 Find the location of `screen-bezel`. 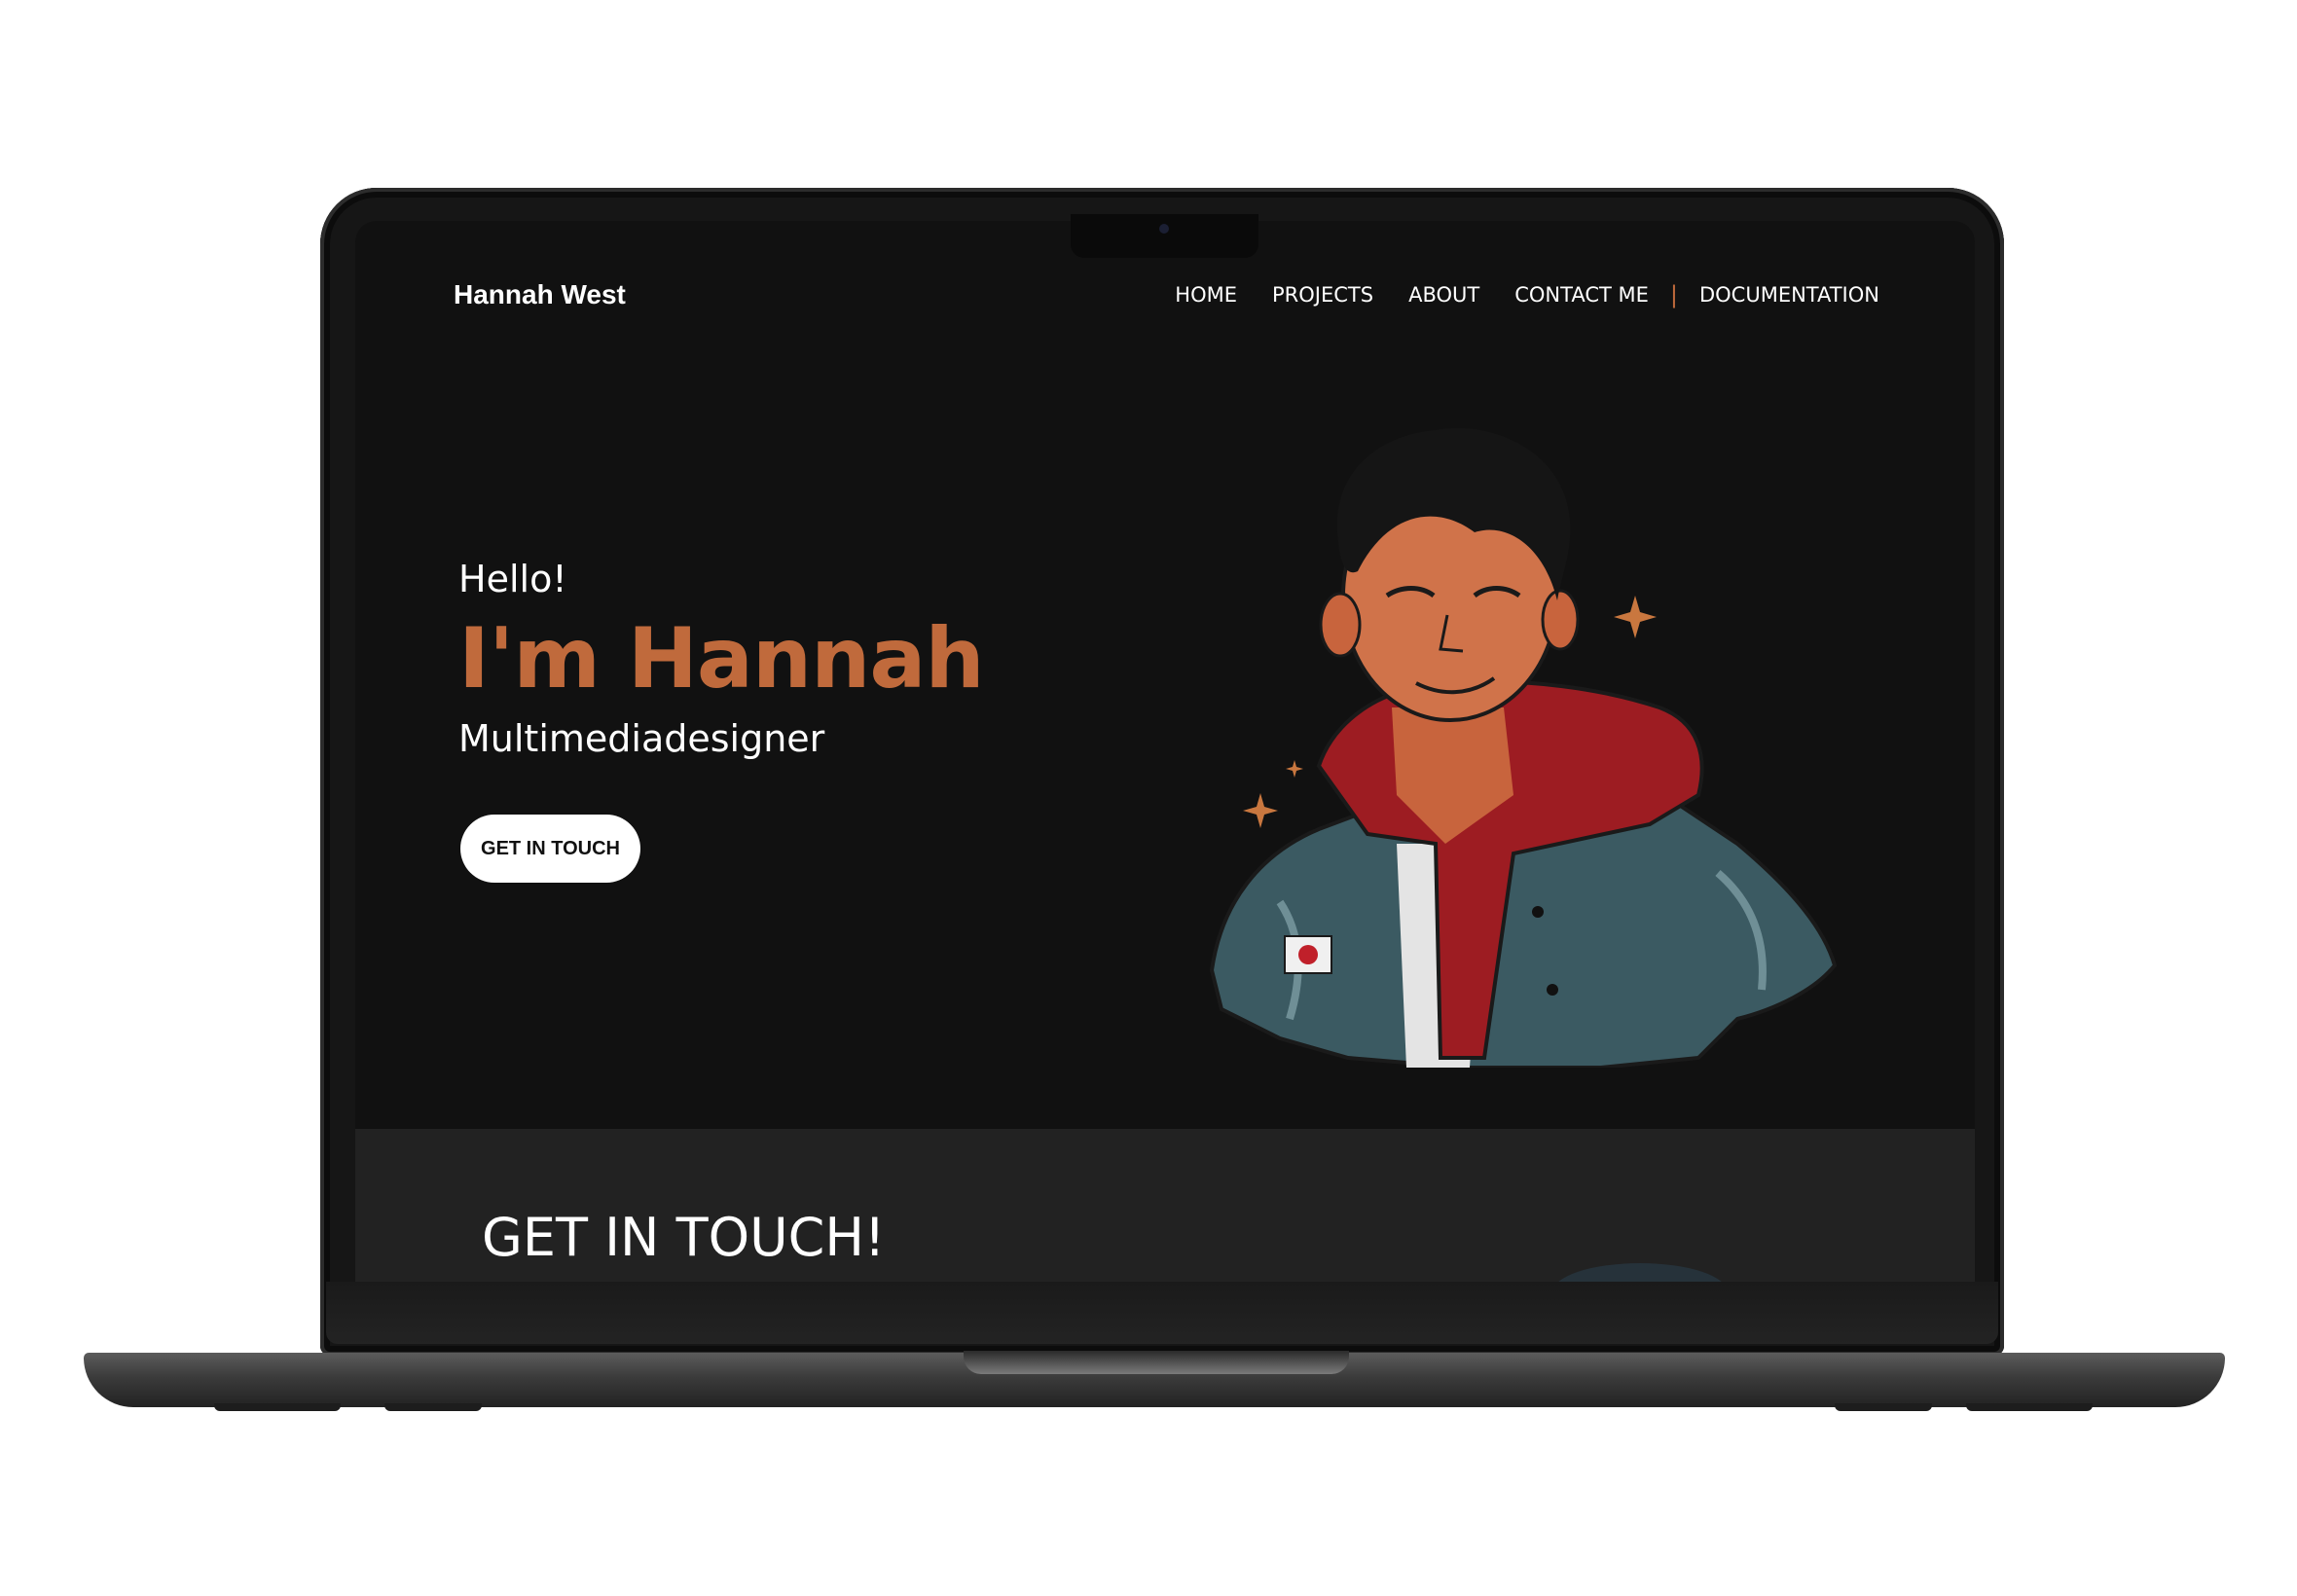

screen-bezel is located at coordinates (1162, 1313).